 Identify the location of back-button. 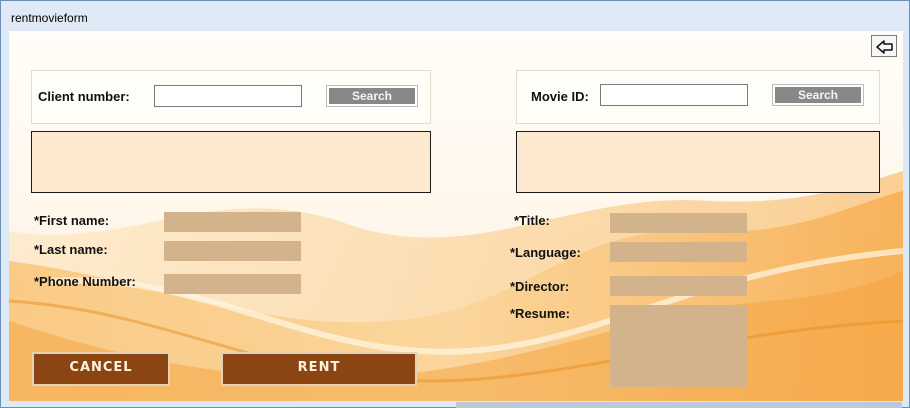
(884, 46).